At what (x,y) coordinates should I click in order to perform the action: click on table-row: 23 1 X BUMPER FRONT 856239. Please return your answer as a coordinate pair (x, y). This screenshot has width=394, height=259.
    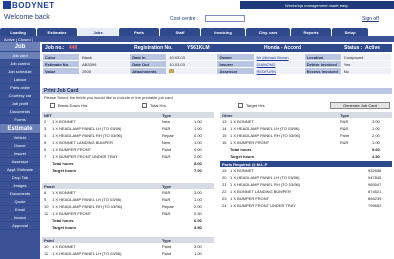
    Looking at the image, I should click on (306, 198).